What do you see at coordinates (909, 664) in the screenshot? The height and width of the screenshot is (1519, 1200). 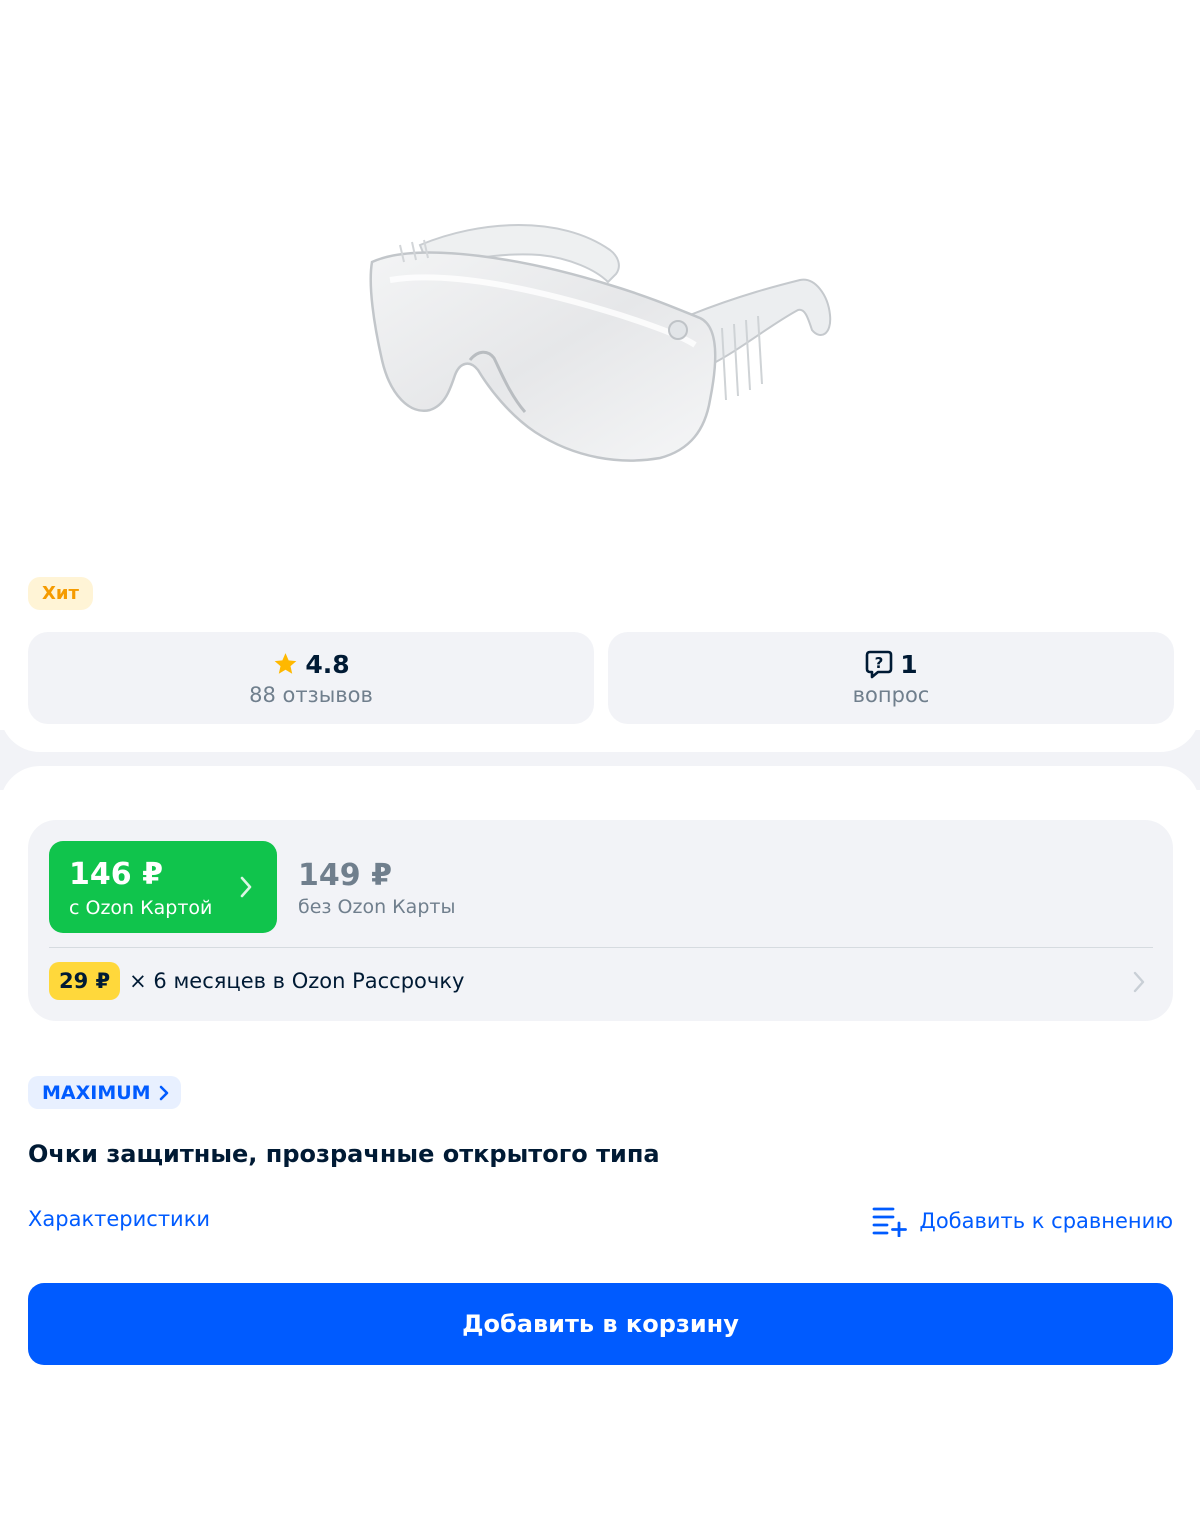 I see `questions-count: 1` at bounding box center [909, 664].